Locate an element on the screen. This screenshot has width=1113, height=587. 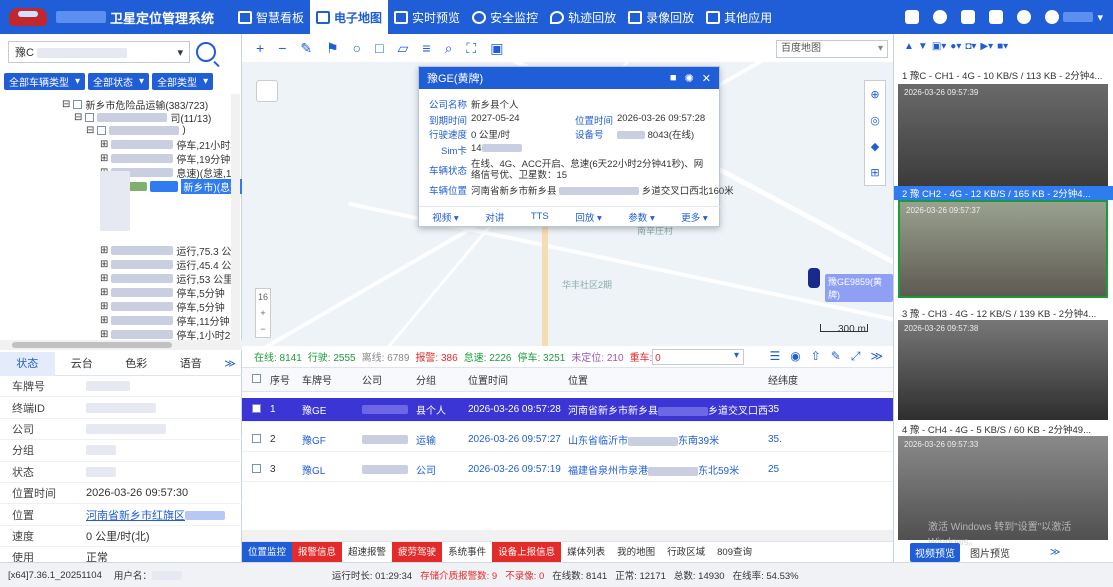
stop-icon: ■▾ is located at coordinates (1002, 46).